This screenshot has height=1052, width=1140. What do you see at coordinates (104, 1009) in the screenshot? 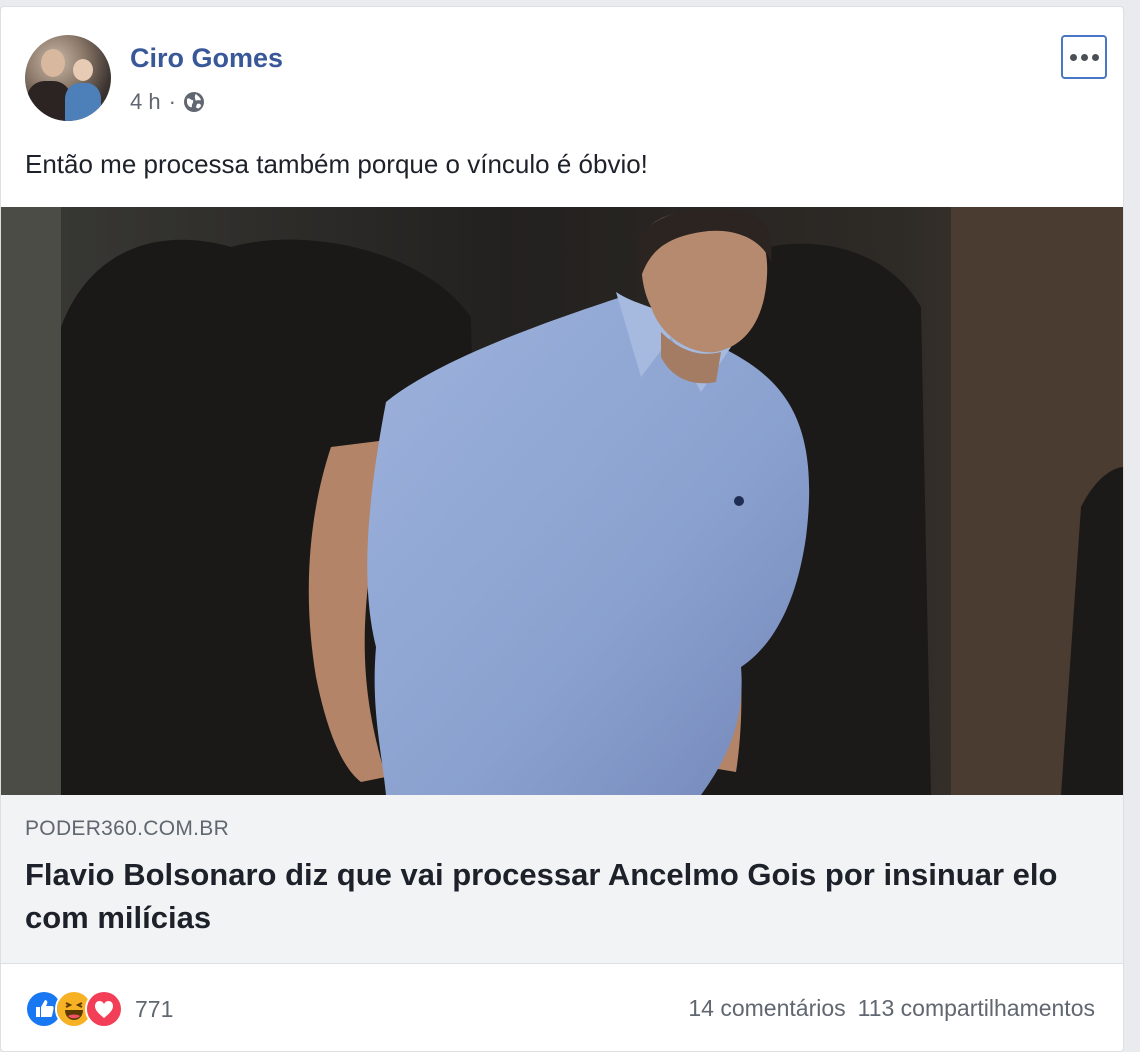
I see `love-icon` at bounding box center [104, 1009].